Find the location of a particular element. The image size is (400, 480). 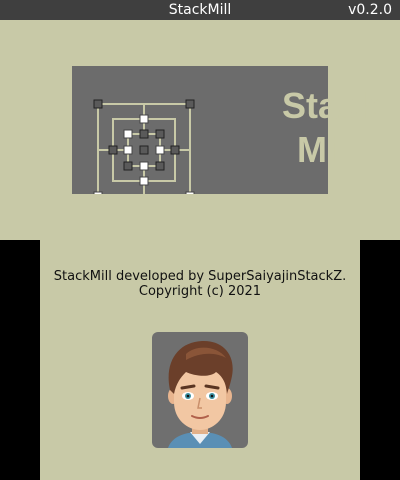

logo-text-mill: Mill is located at coordinates (327, 149).